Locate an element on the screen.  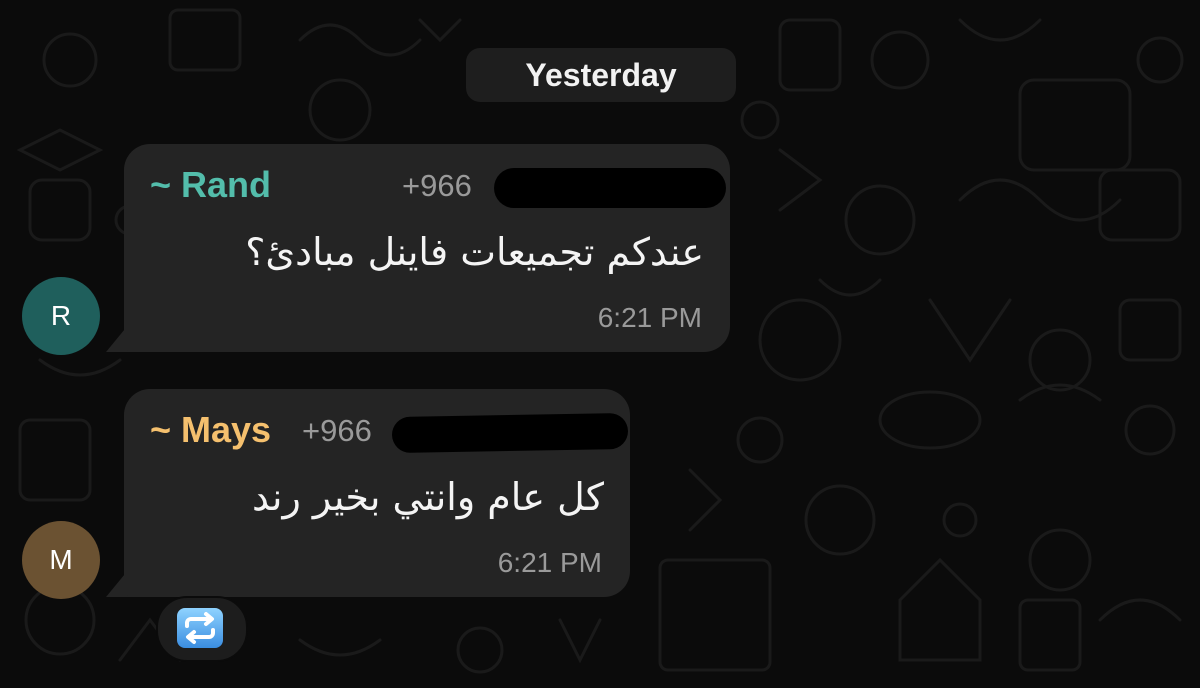
date-separator: Yesterday is located at coordinates (601, 75).